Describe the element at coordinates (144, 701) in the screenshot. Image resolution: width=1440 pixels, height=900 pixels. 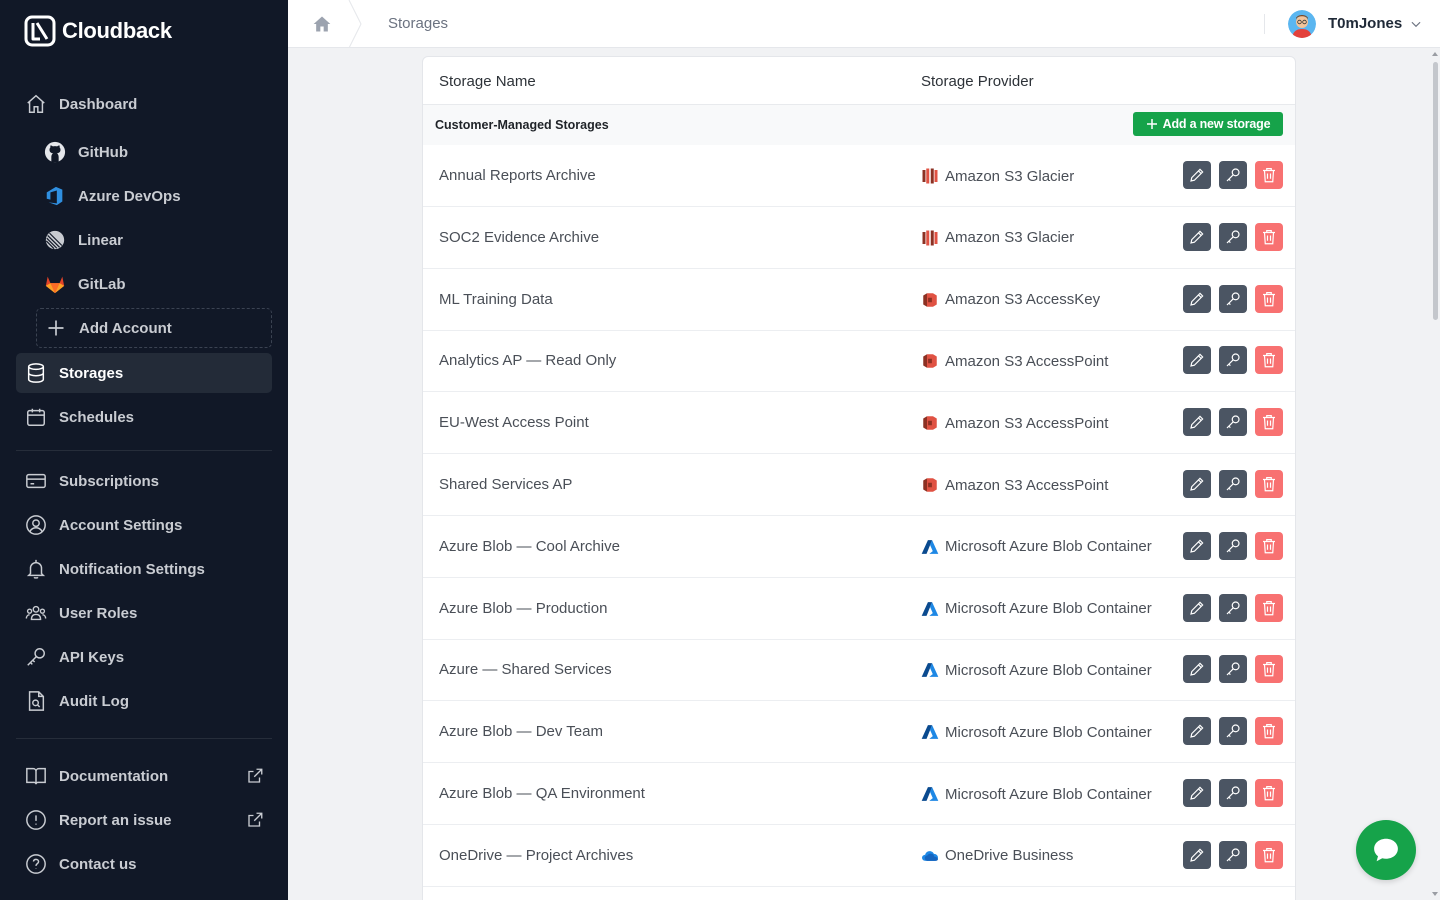
I see `sidebar-item-audit-log: Audit Log` at that location.